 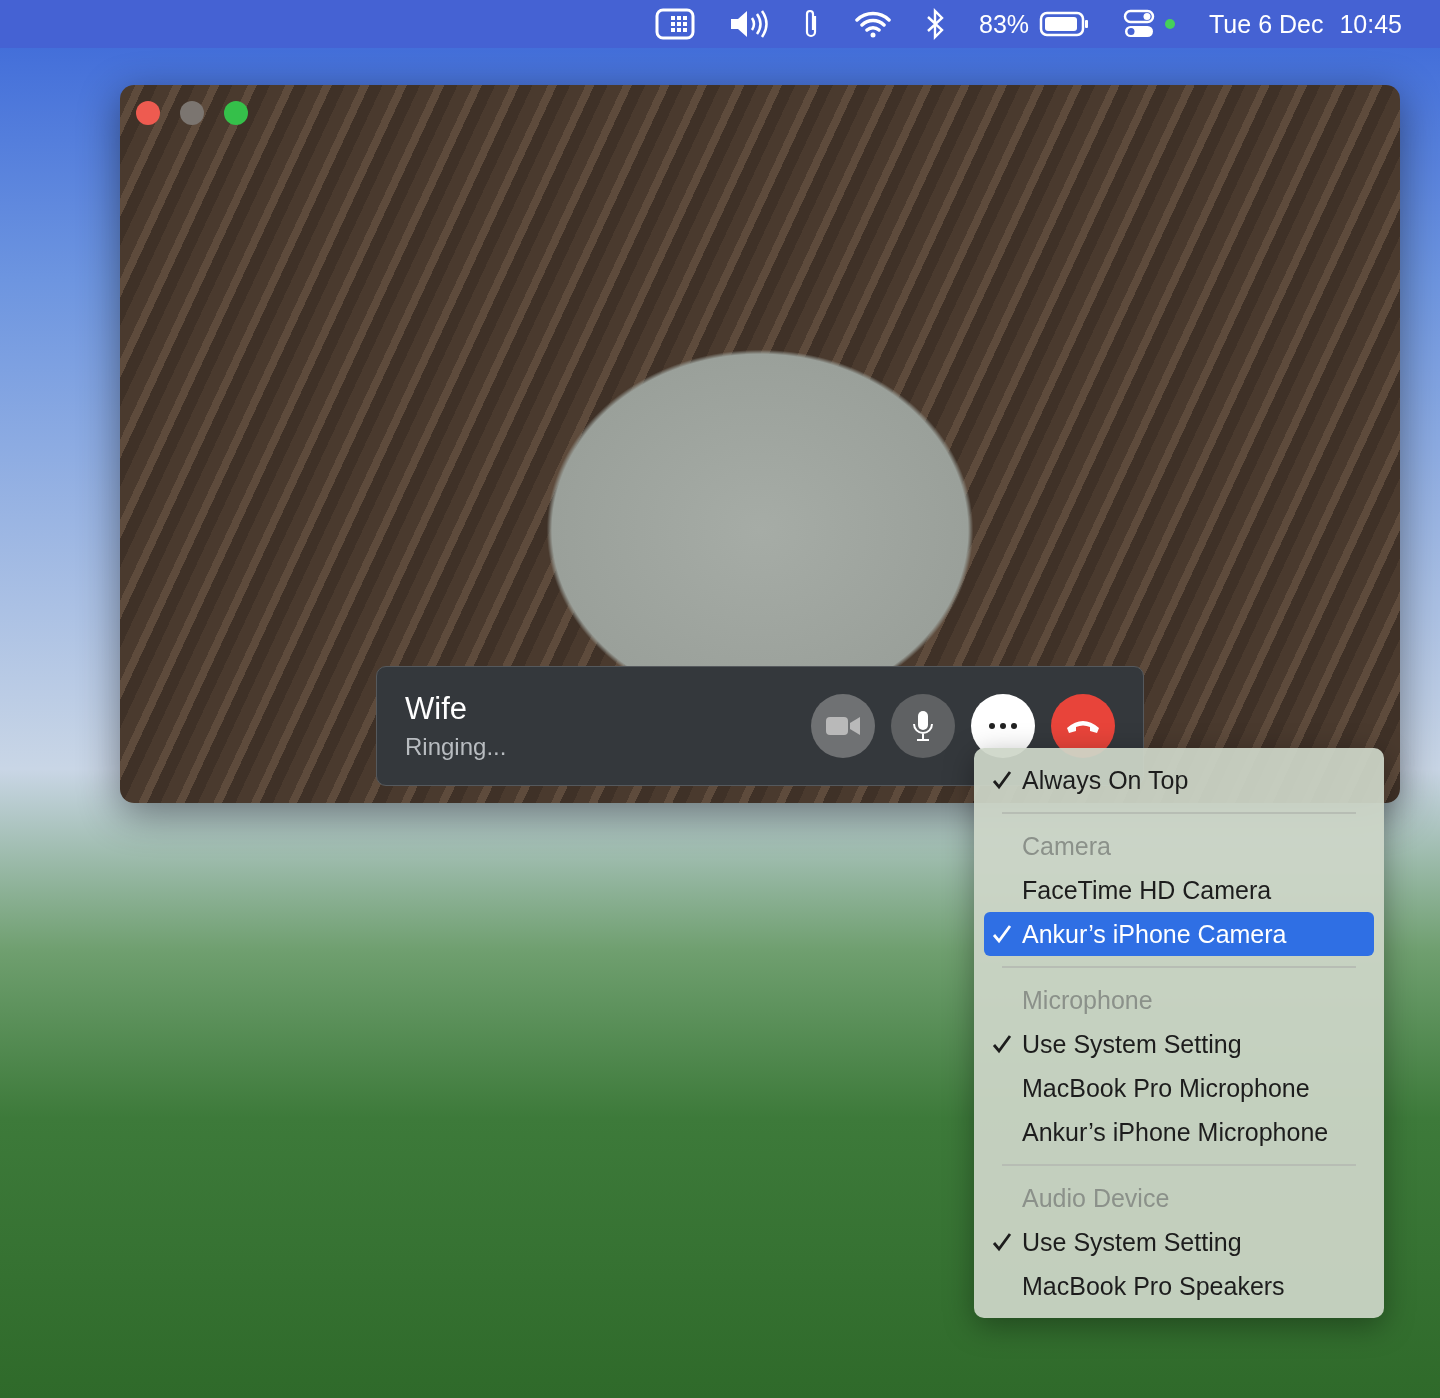 I want to click on battery-icon, so click(x=1064, y=24).